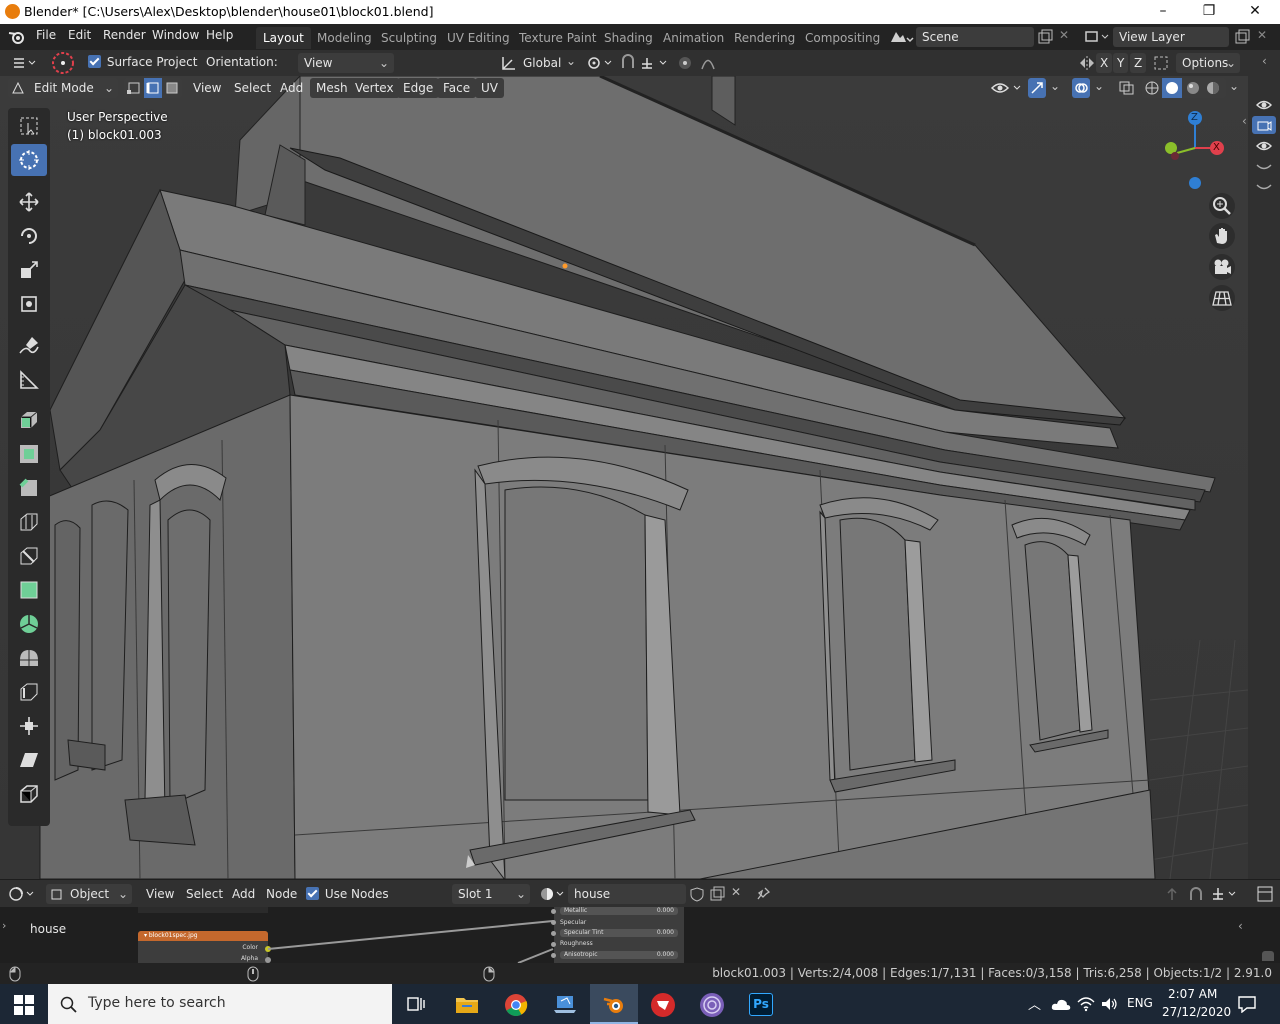  What do you see at coordinates (29, 522) in the screenshot?
I see `loop-cut-tool` at bounding box center [29, 522].